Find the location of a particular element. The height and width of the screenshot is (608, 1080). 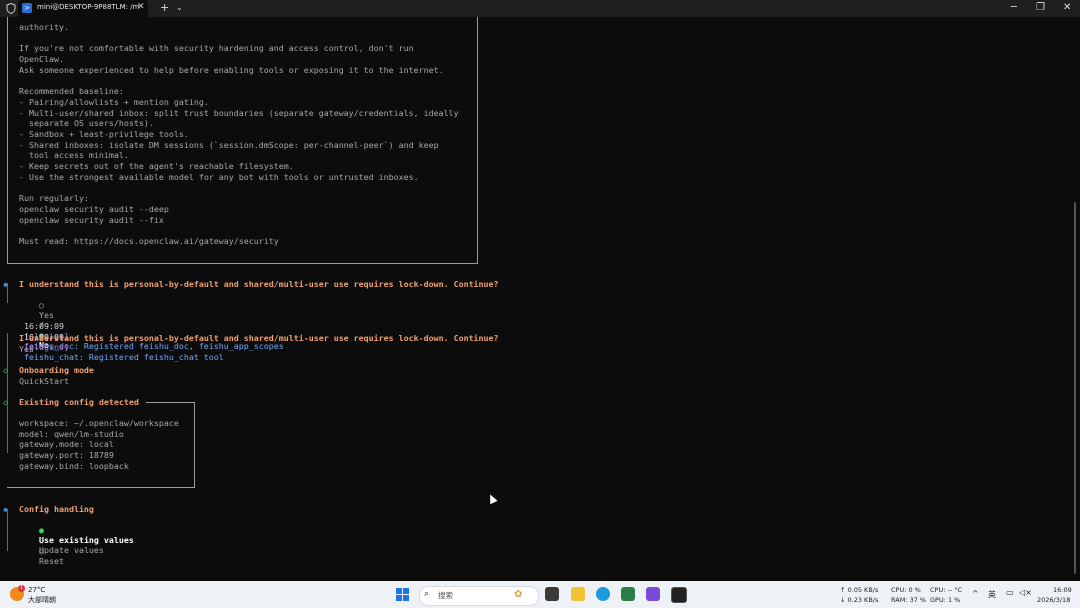

prompt-answer: Yes is located at coordinates (26, 349).